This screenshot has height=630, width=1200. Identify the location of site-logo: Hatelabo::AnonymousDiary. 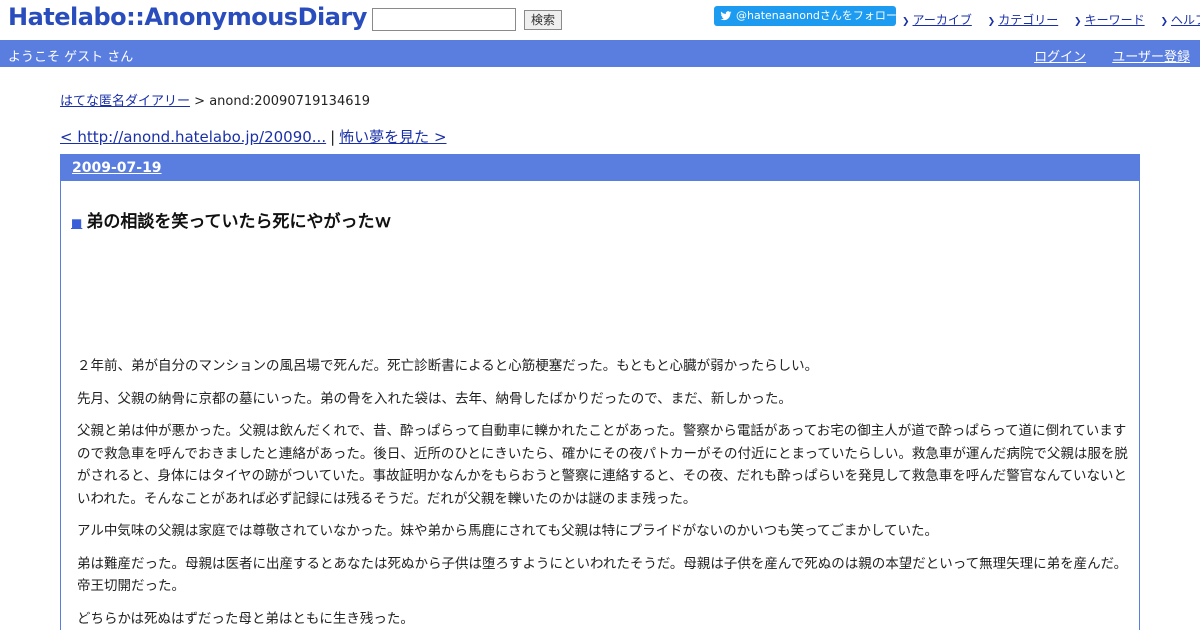
(187, 17).